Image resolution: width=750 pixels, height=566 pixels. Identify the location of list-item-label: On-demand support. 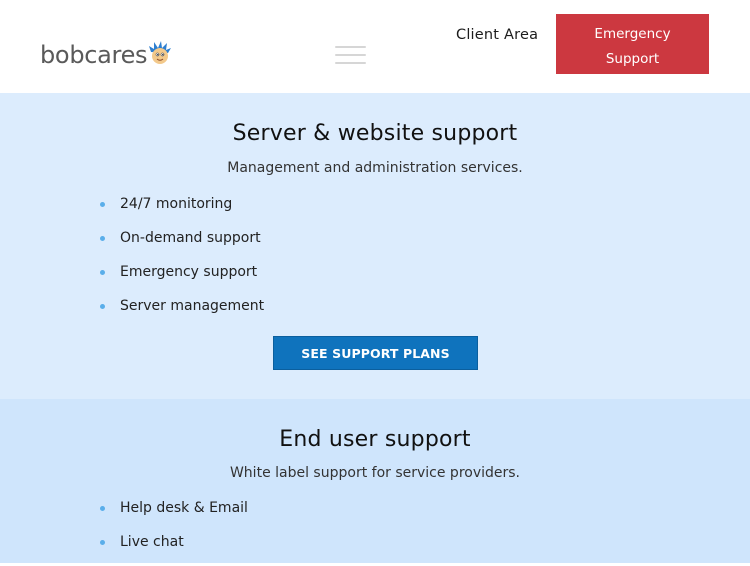
(190, 238).